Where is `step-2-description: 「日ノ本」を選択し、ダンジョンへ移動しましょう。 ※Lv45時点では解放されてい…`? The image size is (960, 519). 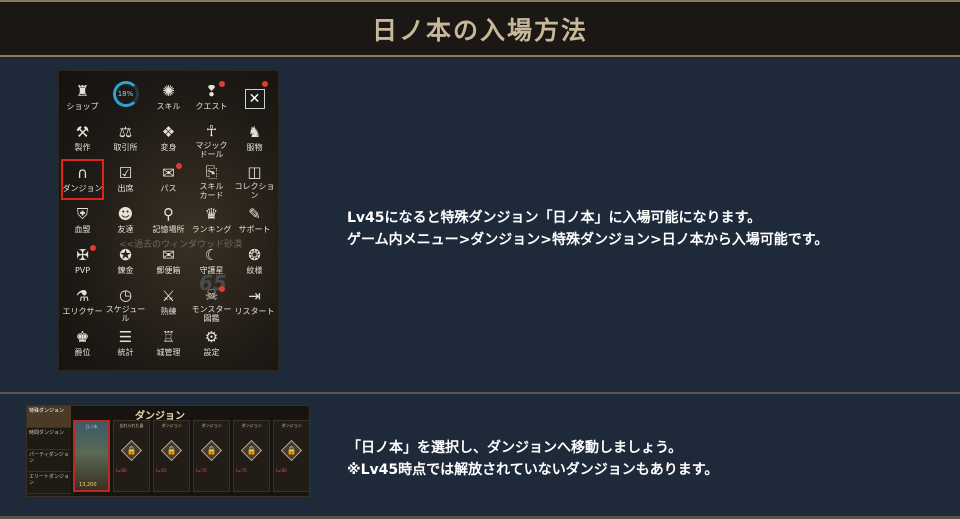 step-2-description: 「日ノ本」を選択し、ダンジョンへ移動しましょう。 ※Lv45時点では解放されてい… is located at coordinates (532, 459).